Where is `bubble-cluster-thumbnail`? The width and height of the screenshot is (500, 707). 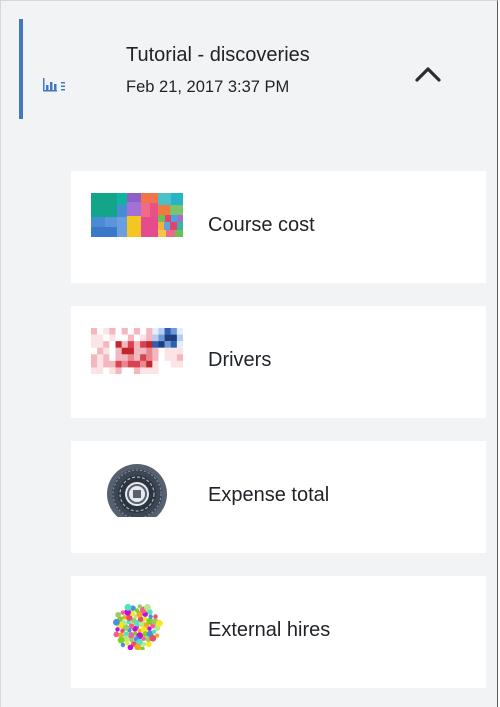 bubble-cluster-thumbnail is located at coordinates (138, 626).